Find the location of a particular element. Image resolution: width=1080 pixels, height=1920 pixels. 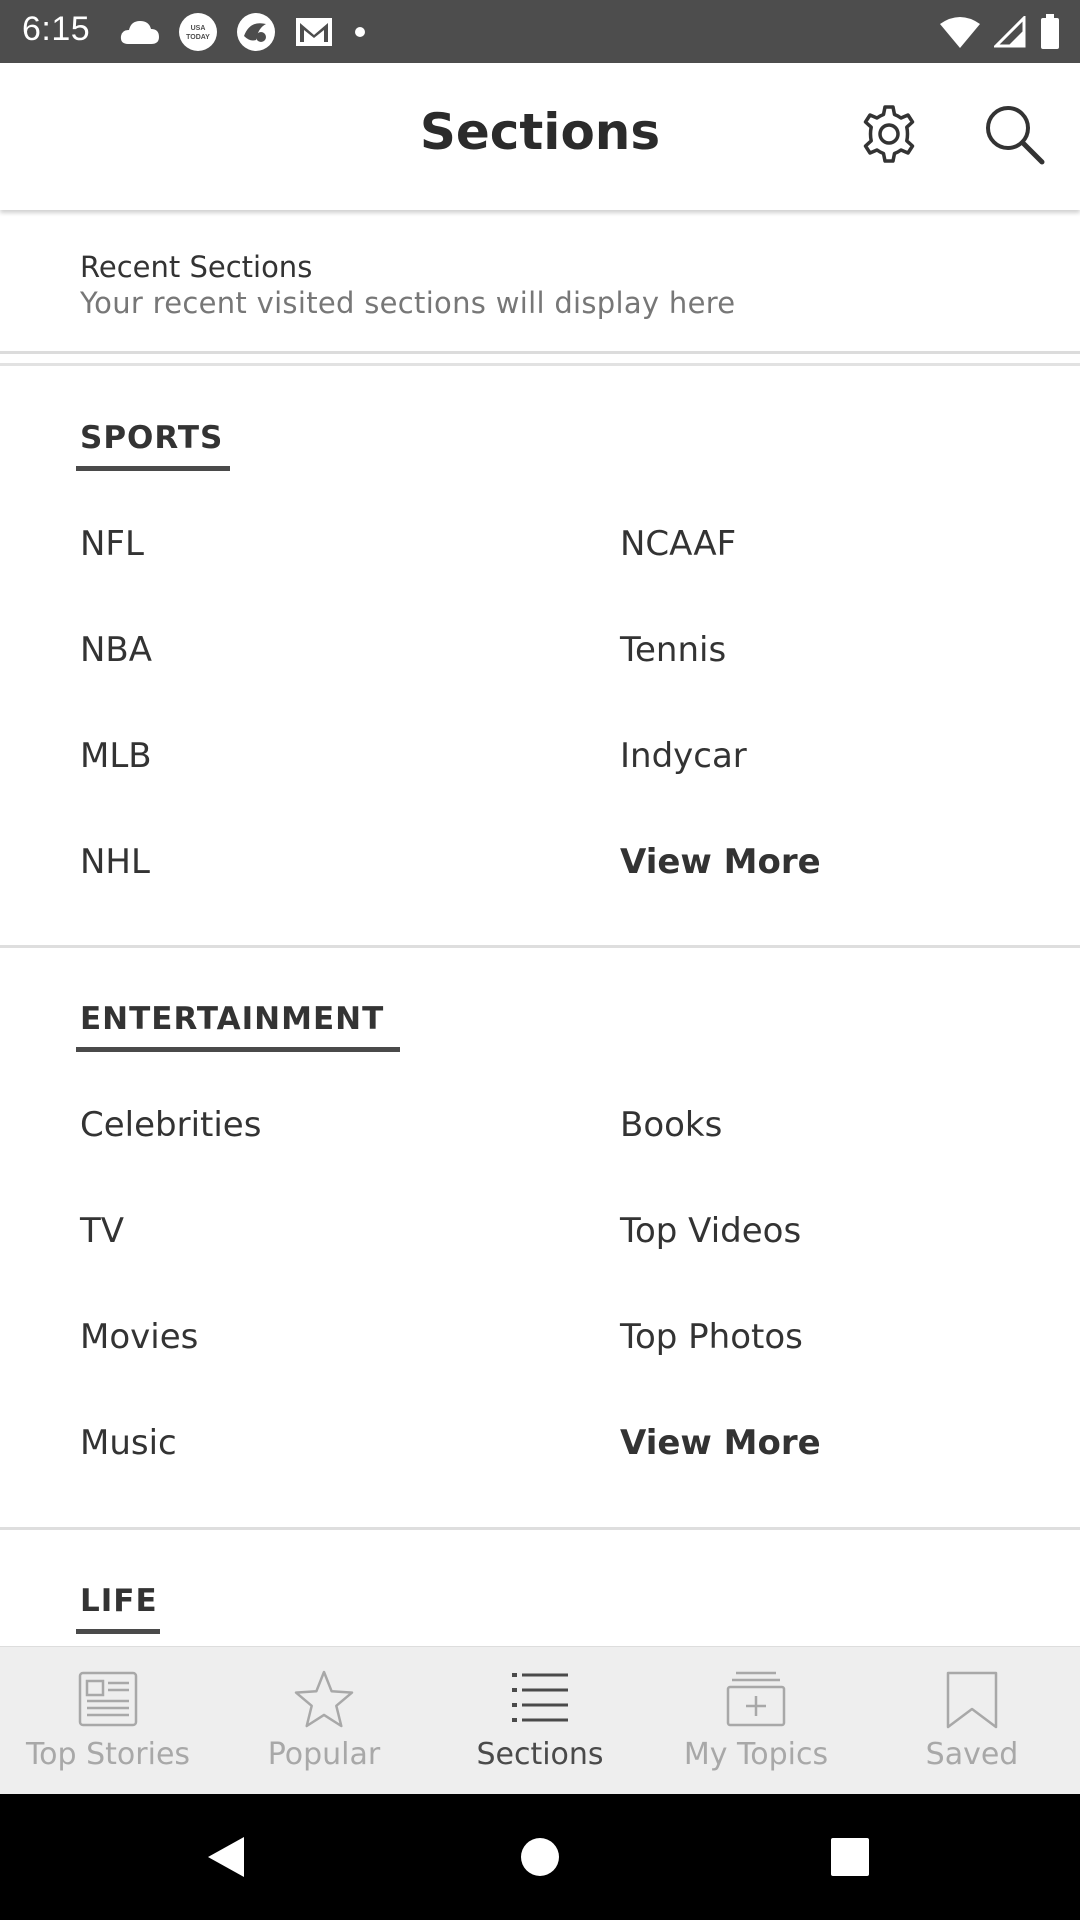

add-topic-icon is located at coordinates (756, 1699).